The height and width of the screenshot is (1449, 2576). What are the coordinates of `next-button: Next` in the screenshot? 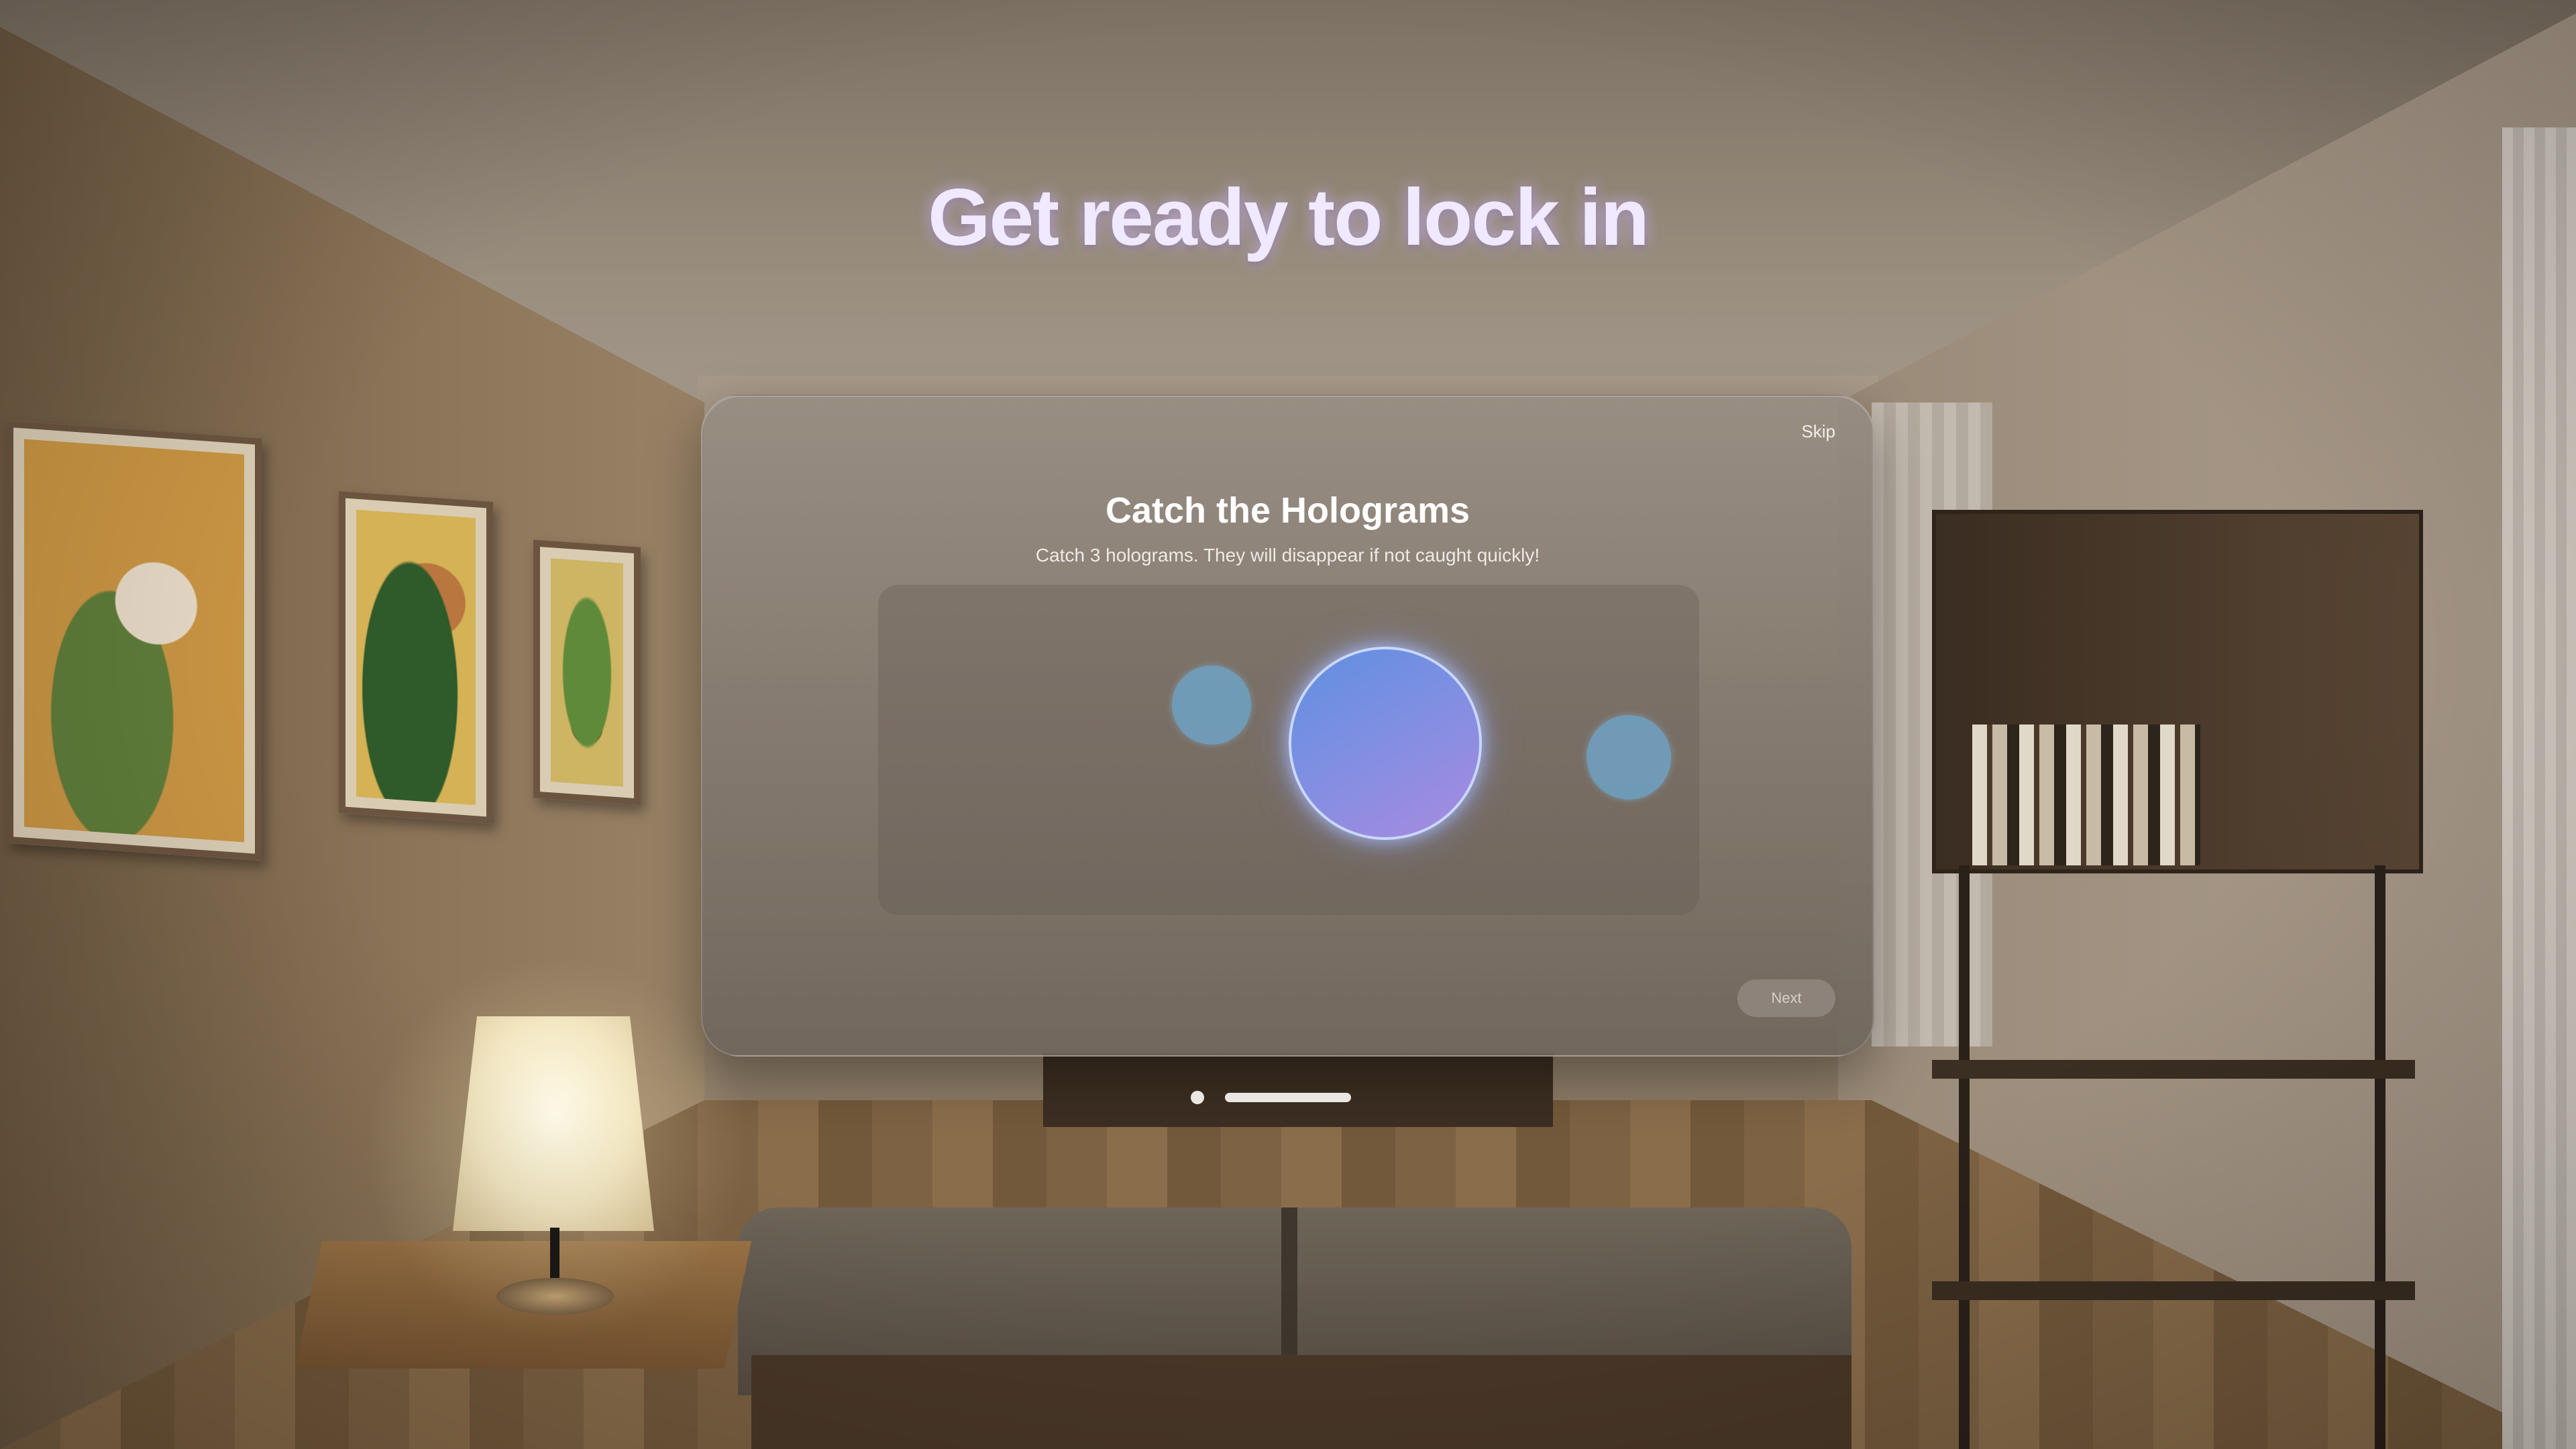 It's located at (1786, 998).